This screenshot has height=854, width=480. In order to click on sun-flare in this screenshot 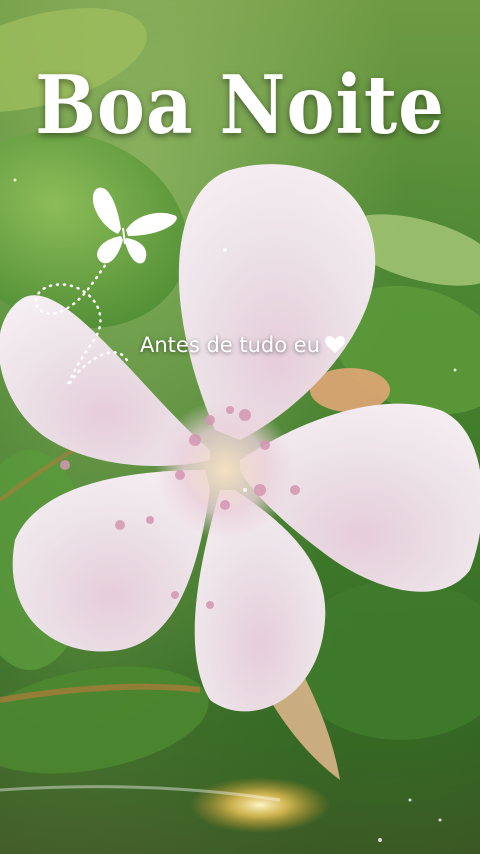, I will do `click(260, 805)`.